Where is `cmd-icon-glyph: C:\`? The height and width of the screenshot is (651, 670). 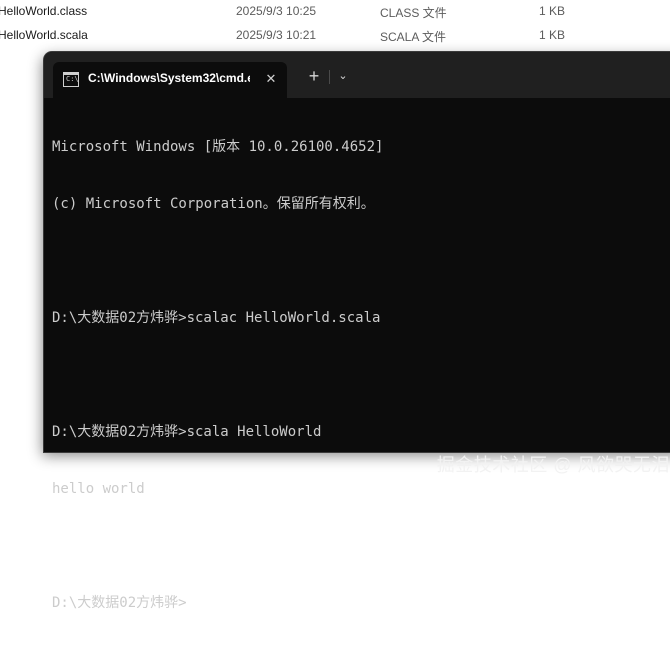 cmd-icon-glyph: C:\ is located at coordinates (72, 79).